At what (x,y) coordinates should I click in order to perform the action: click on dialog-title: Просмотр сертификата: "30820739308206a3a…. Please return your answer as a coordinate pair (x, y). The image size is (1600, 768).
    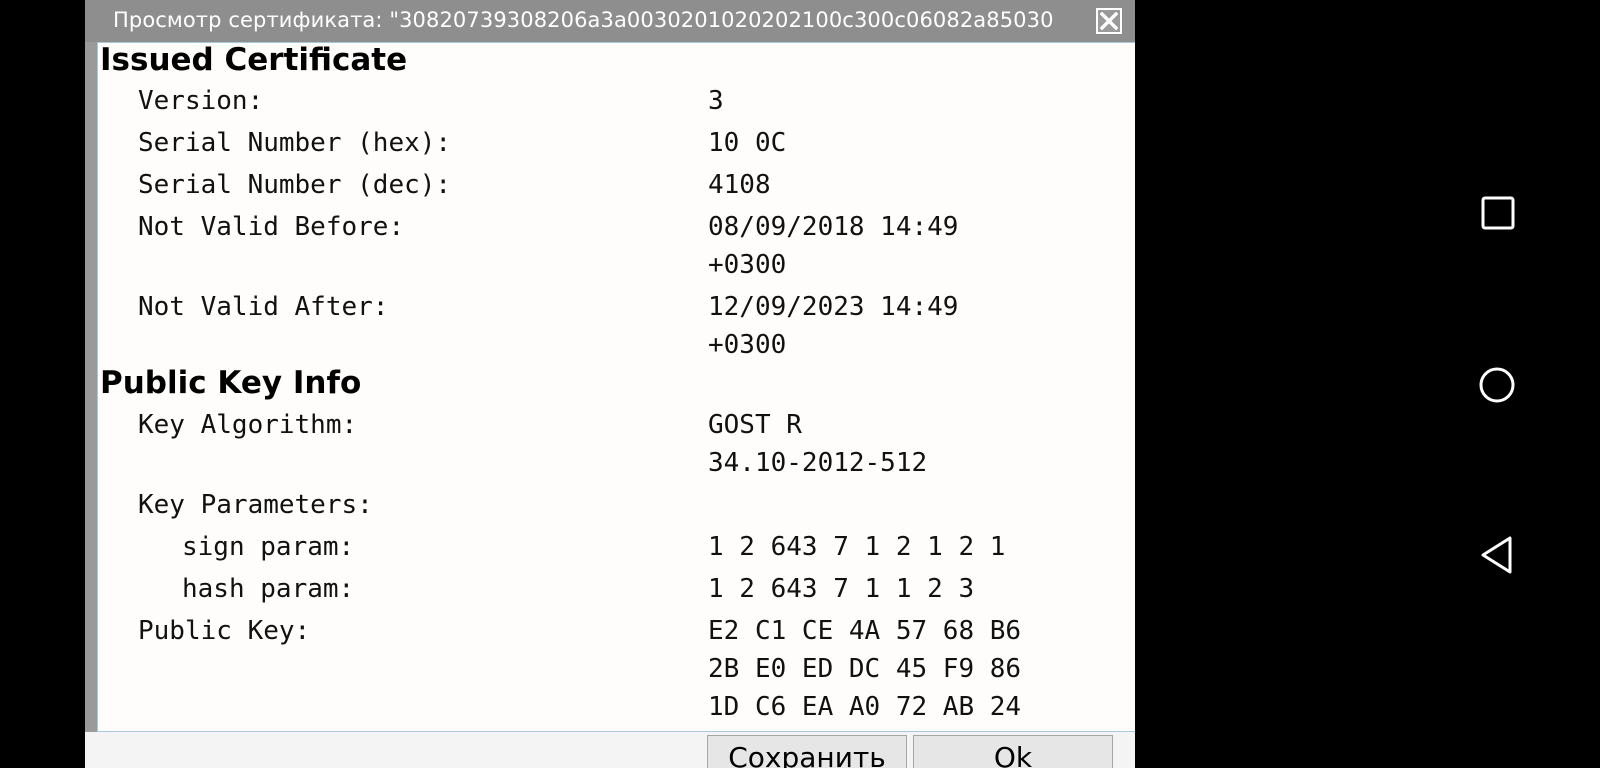
    Looking at the image, I should click on (583, 20).